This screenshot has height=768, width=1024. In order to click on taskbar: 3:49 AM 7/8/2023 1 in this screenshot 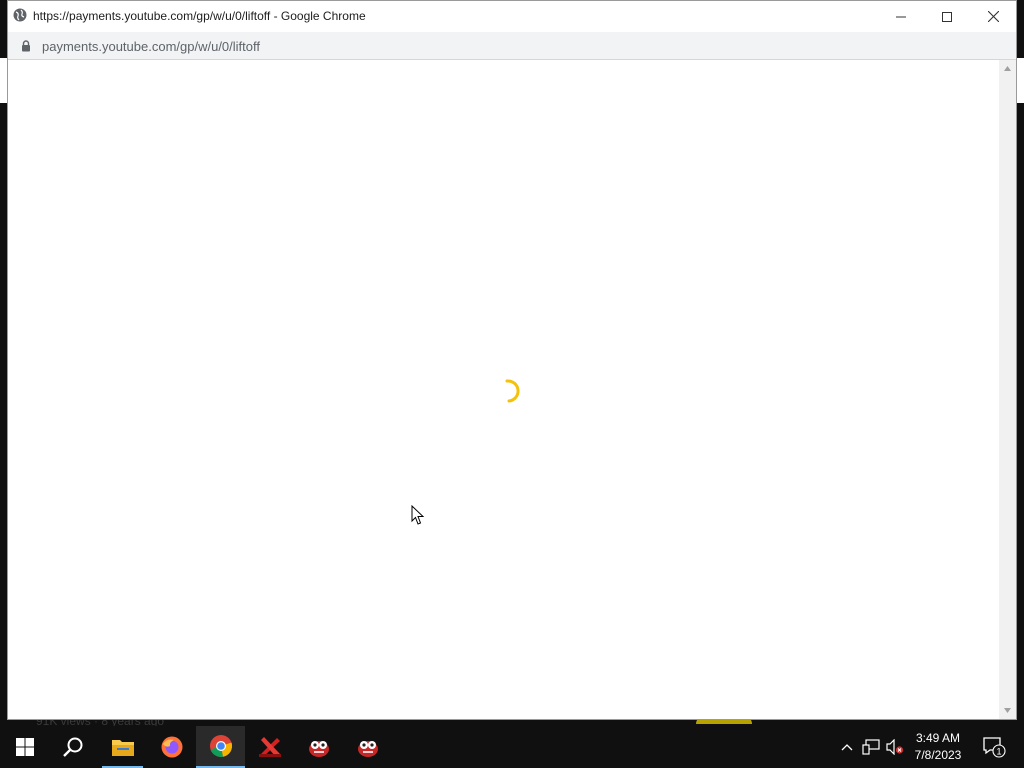, I will do `click(512, 747)`.